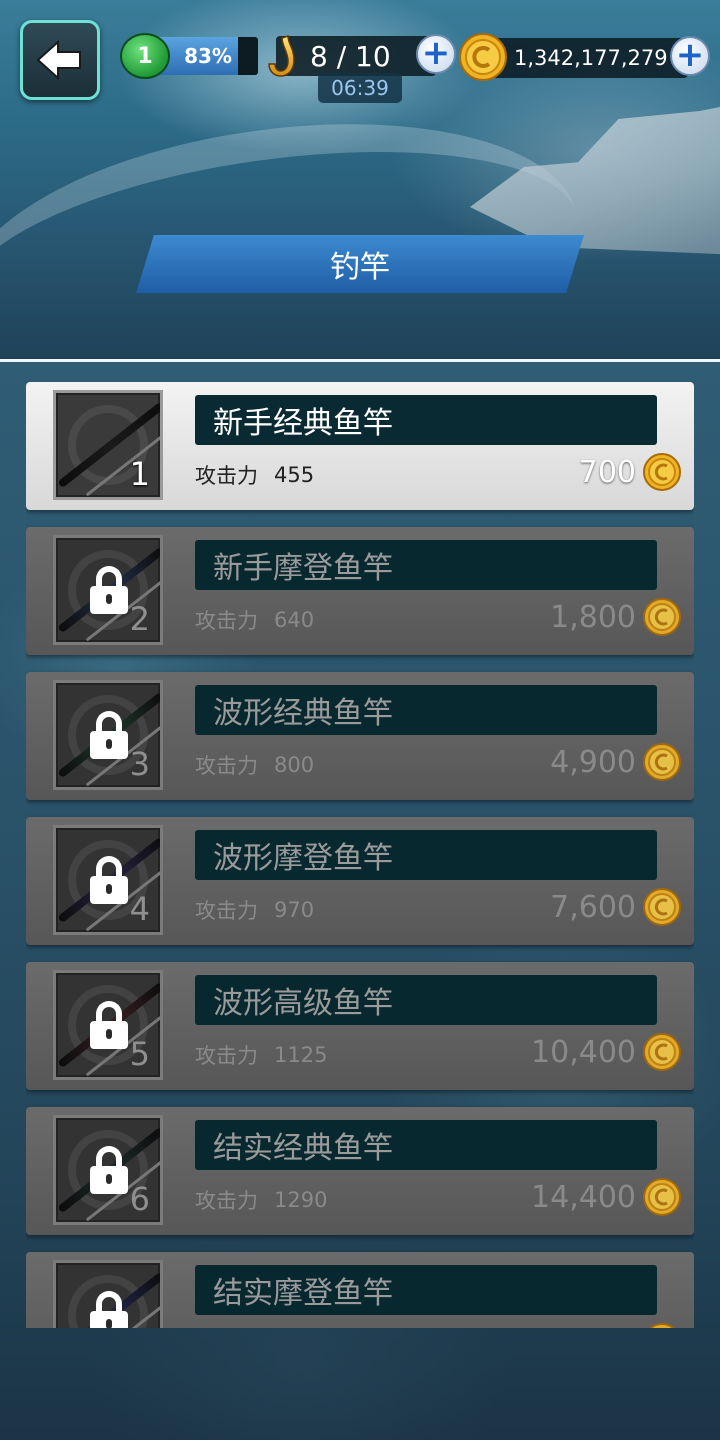  What do you see at coordinates (426, 710) in the screenshot?
I see `rod-name: 波形经典鱼竿` at bounding box center [426, 710].